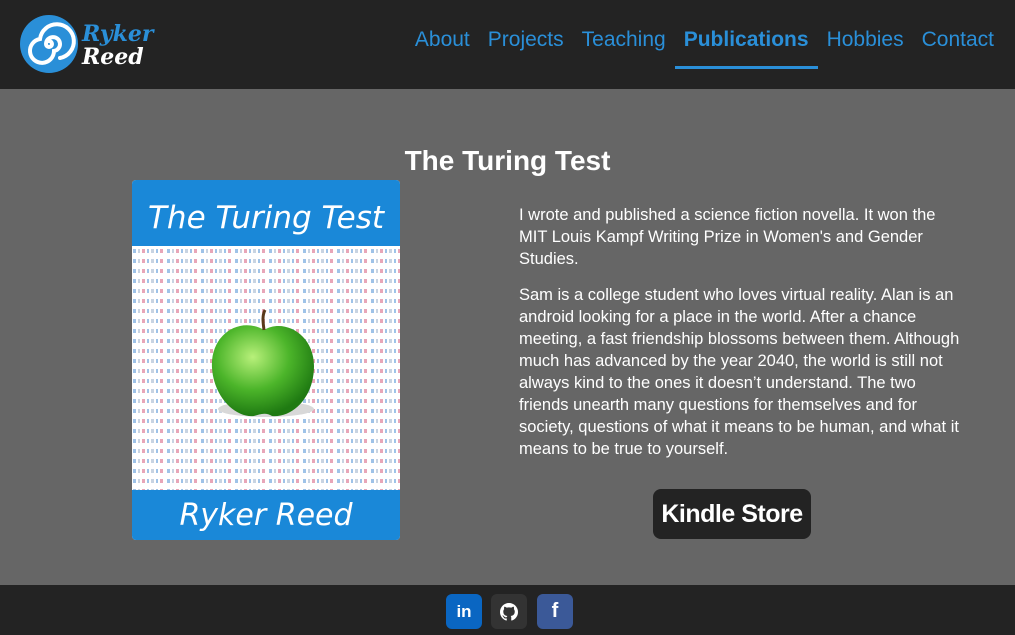 This screenshot has height=635, width=1015. What do you see at coordinates (624, 45) in the screenshot?
I see `nav-teaching: Teaching` at bounding box center [624, 45].